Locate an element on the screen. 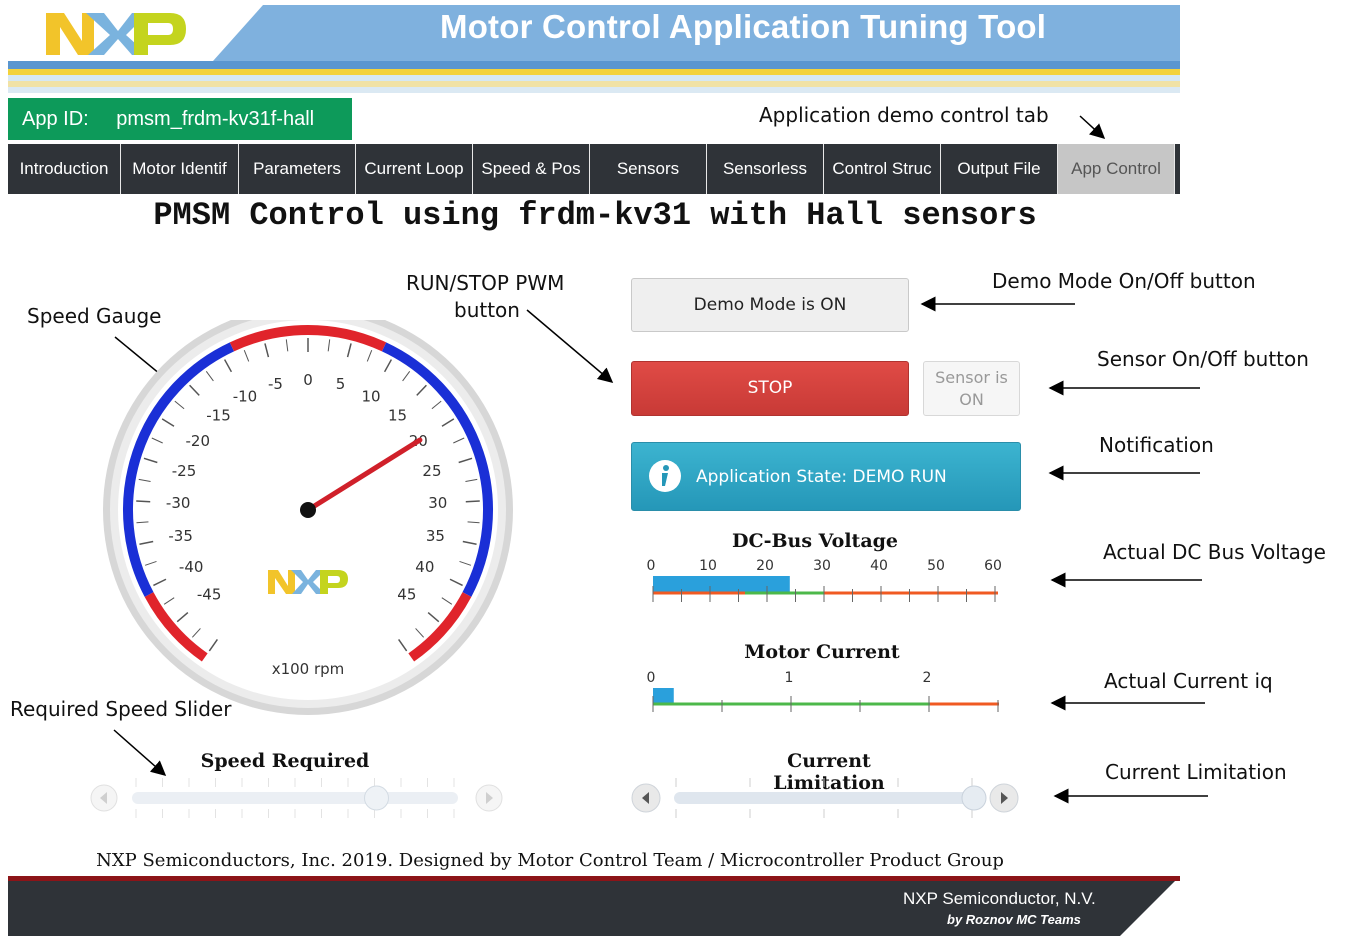  demo-mode-button: Demo Mode is ON is located at coordinates (770, 305).